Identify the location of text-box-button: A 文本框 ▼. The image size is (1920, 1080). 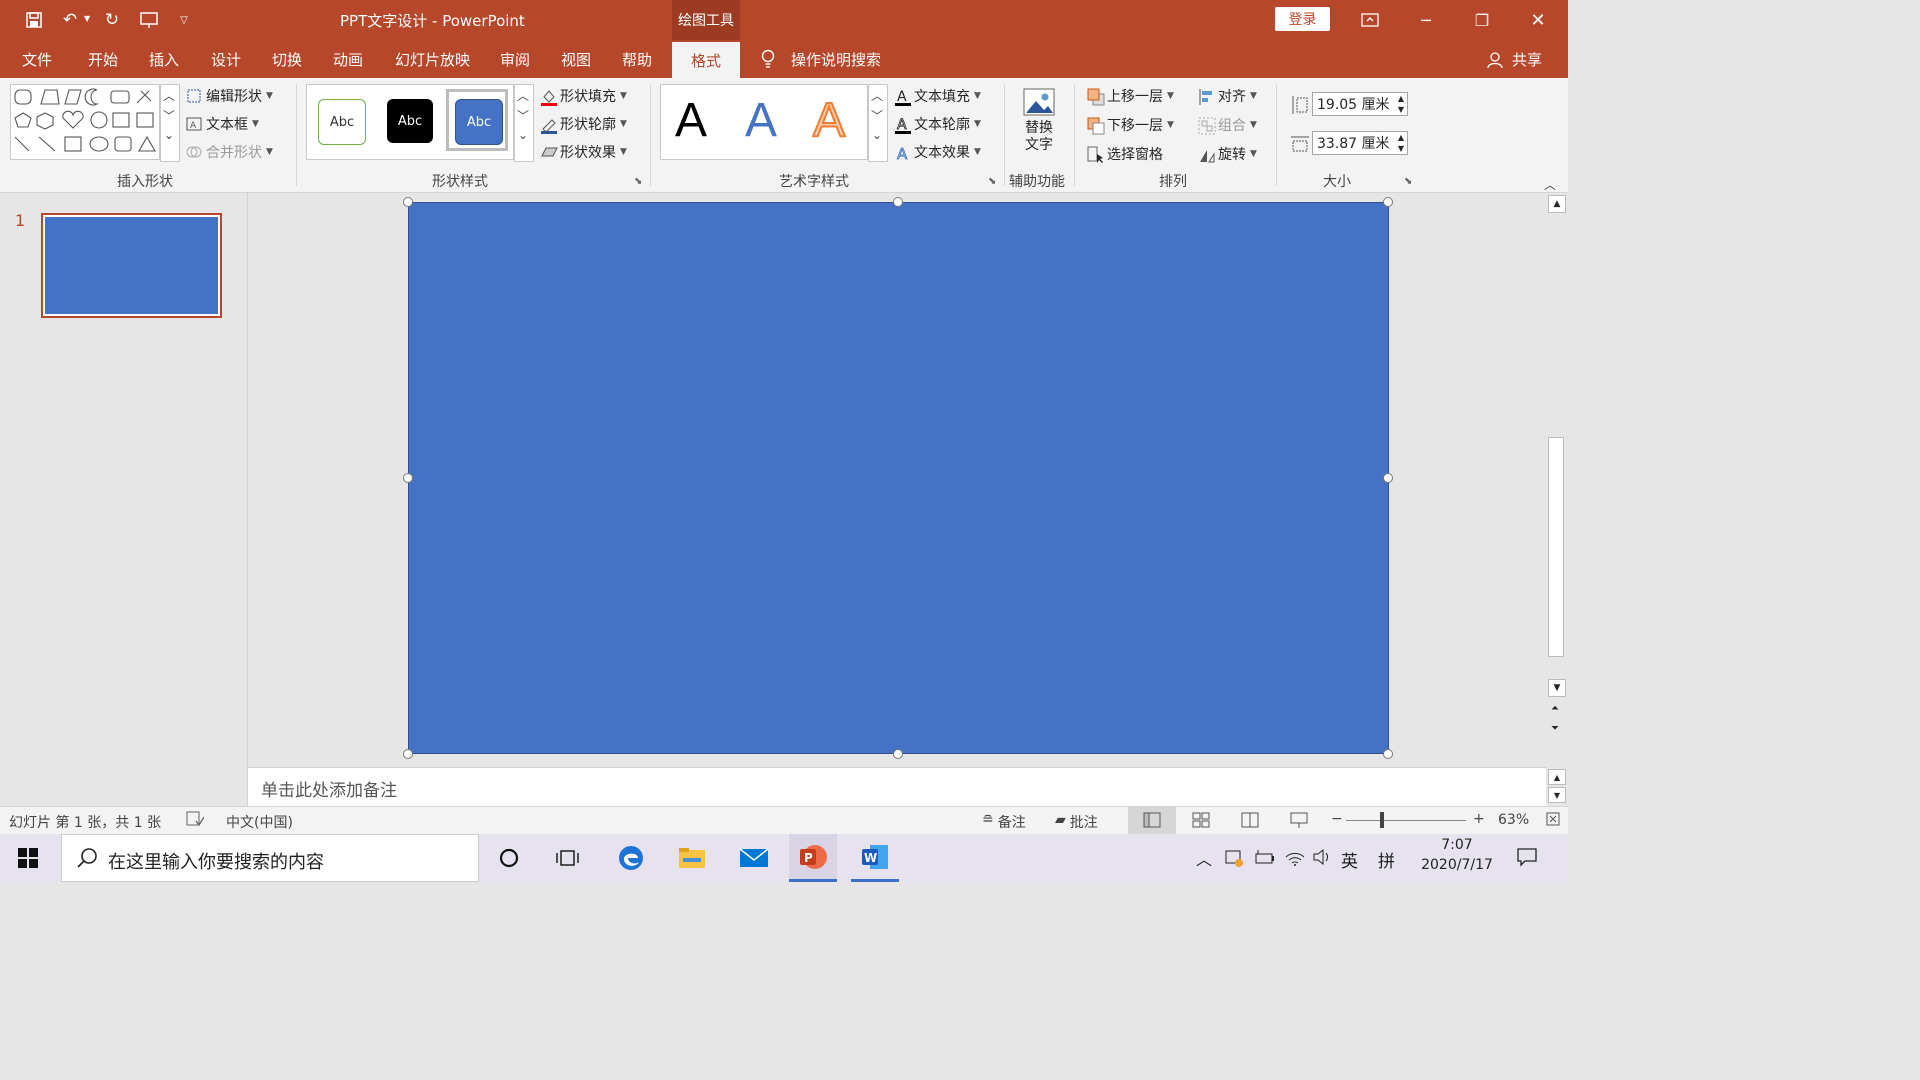
(222, 124).